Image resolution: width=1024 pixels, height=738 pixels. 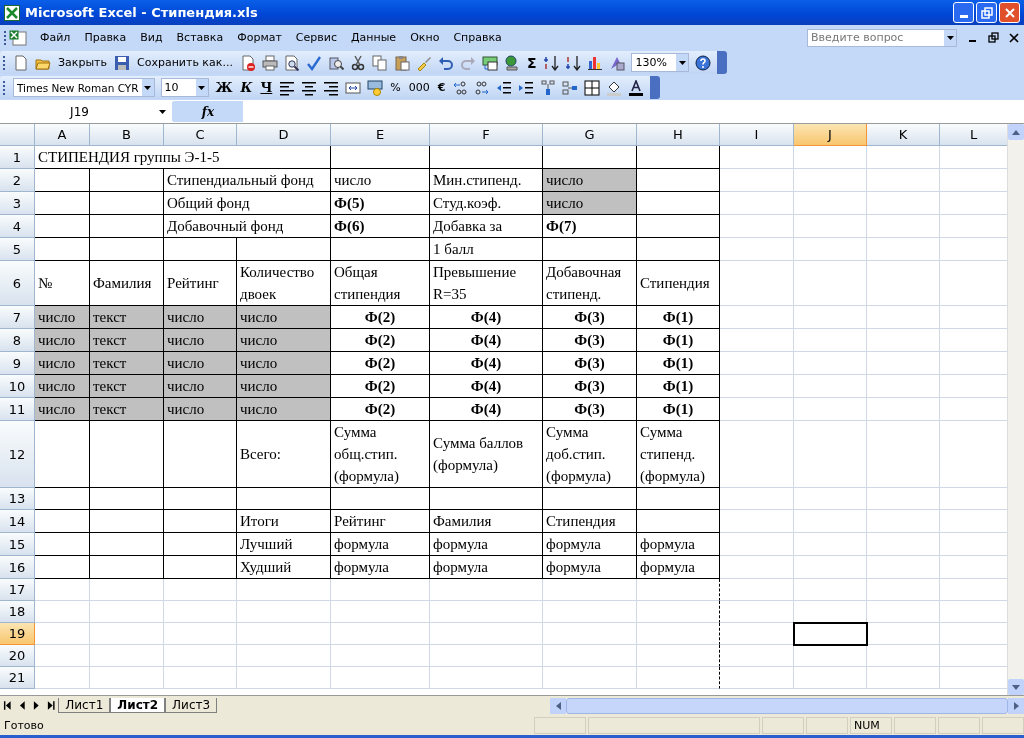 I want to click on column-header: K, so click(x=903, y=135).